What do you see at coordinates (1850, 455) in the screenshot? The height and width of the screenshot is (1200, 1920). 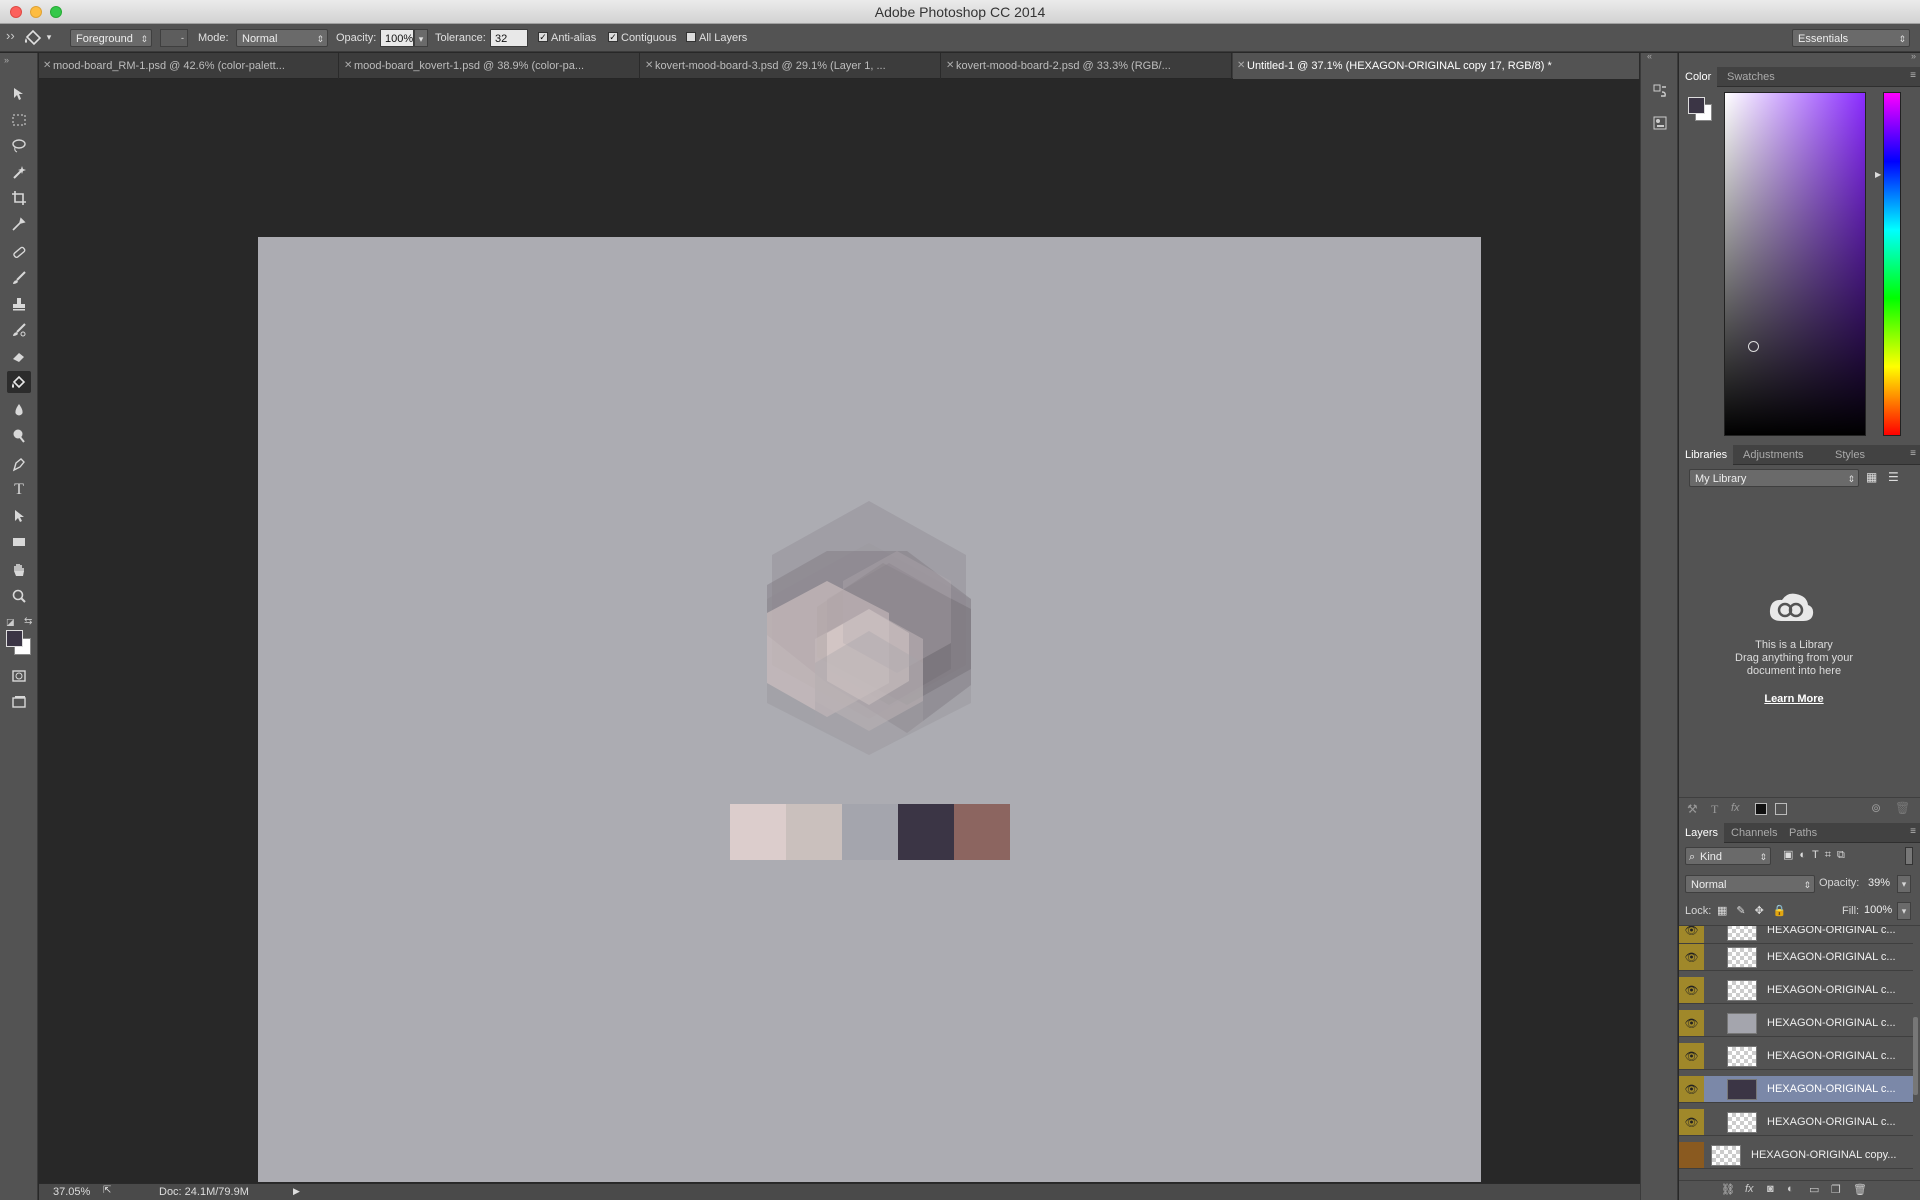 I see `tab-styles: Styles` at bounding box center [1850, 455].